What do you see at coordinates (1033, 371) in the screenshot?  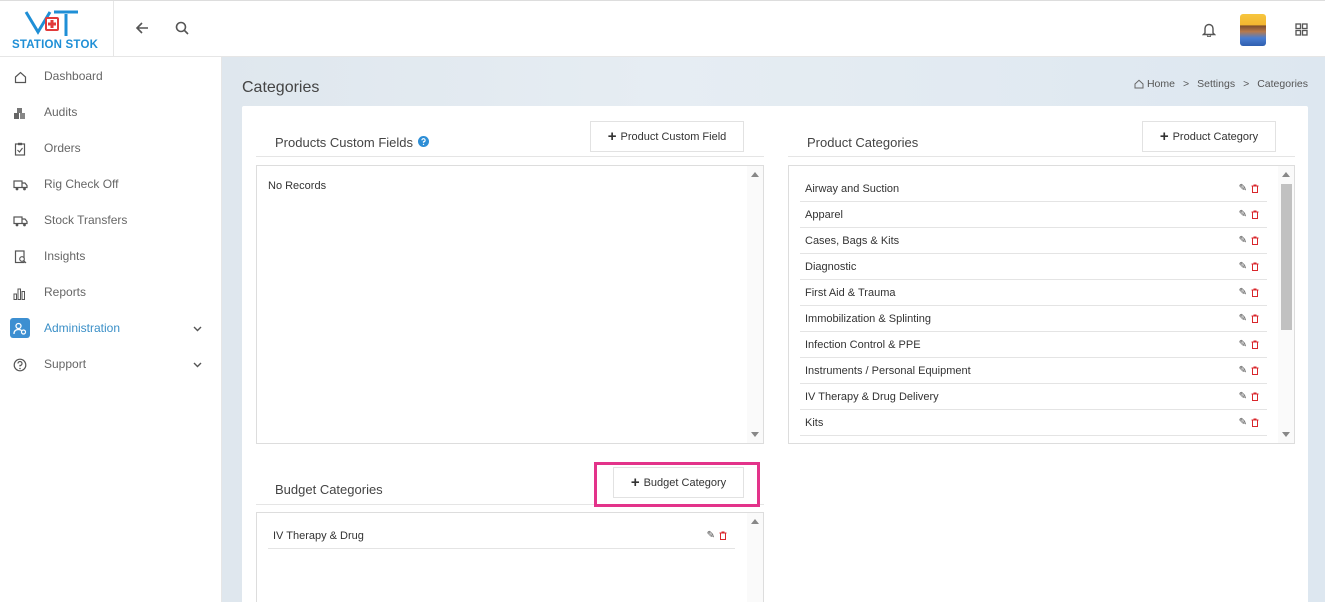 I see `list-item: Instruments / Personal Equipment ✎` at bounding box center [1033, 371].